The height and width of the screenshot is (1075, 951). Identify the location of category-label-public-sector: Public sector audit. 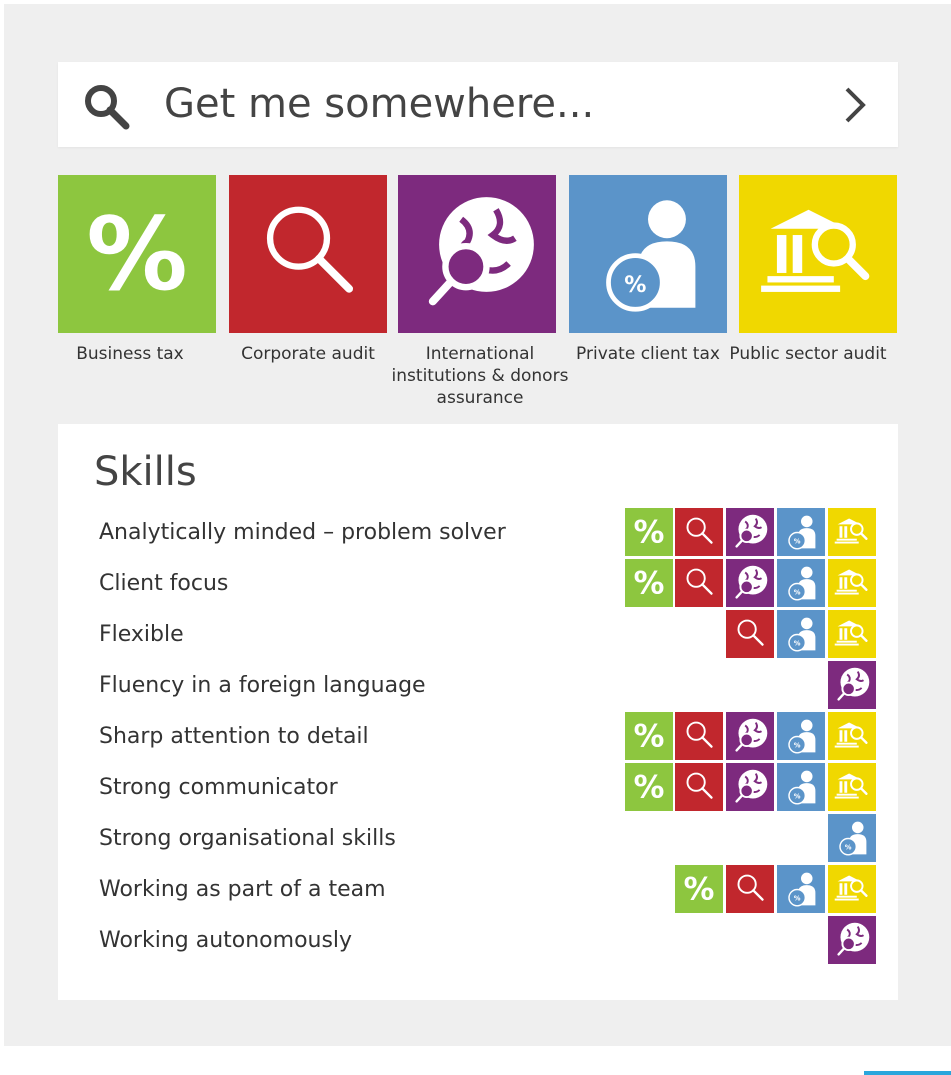
(808, 354).